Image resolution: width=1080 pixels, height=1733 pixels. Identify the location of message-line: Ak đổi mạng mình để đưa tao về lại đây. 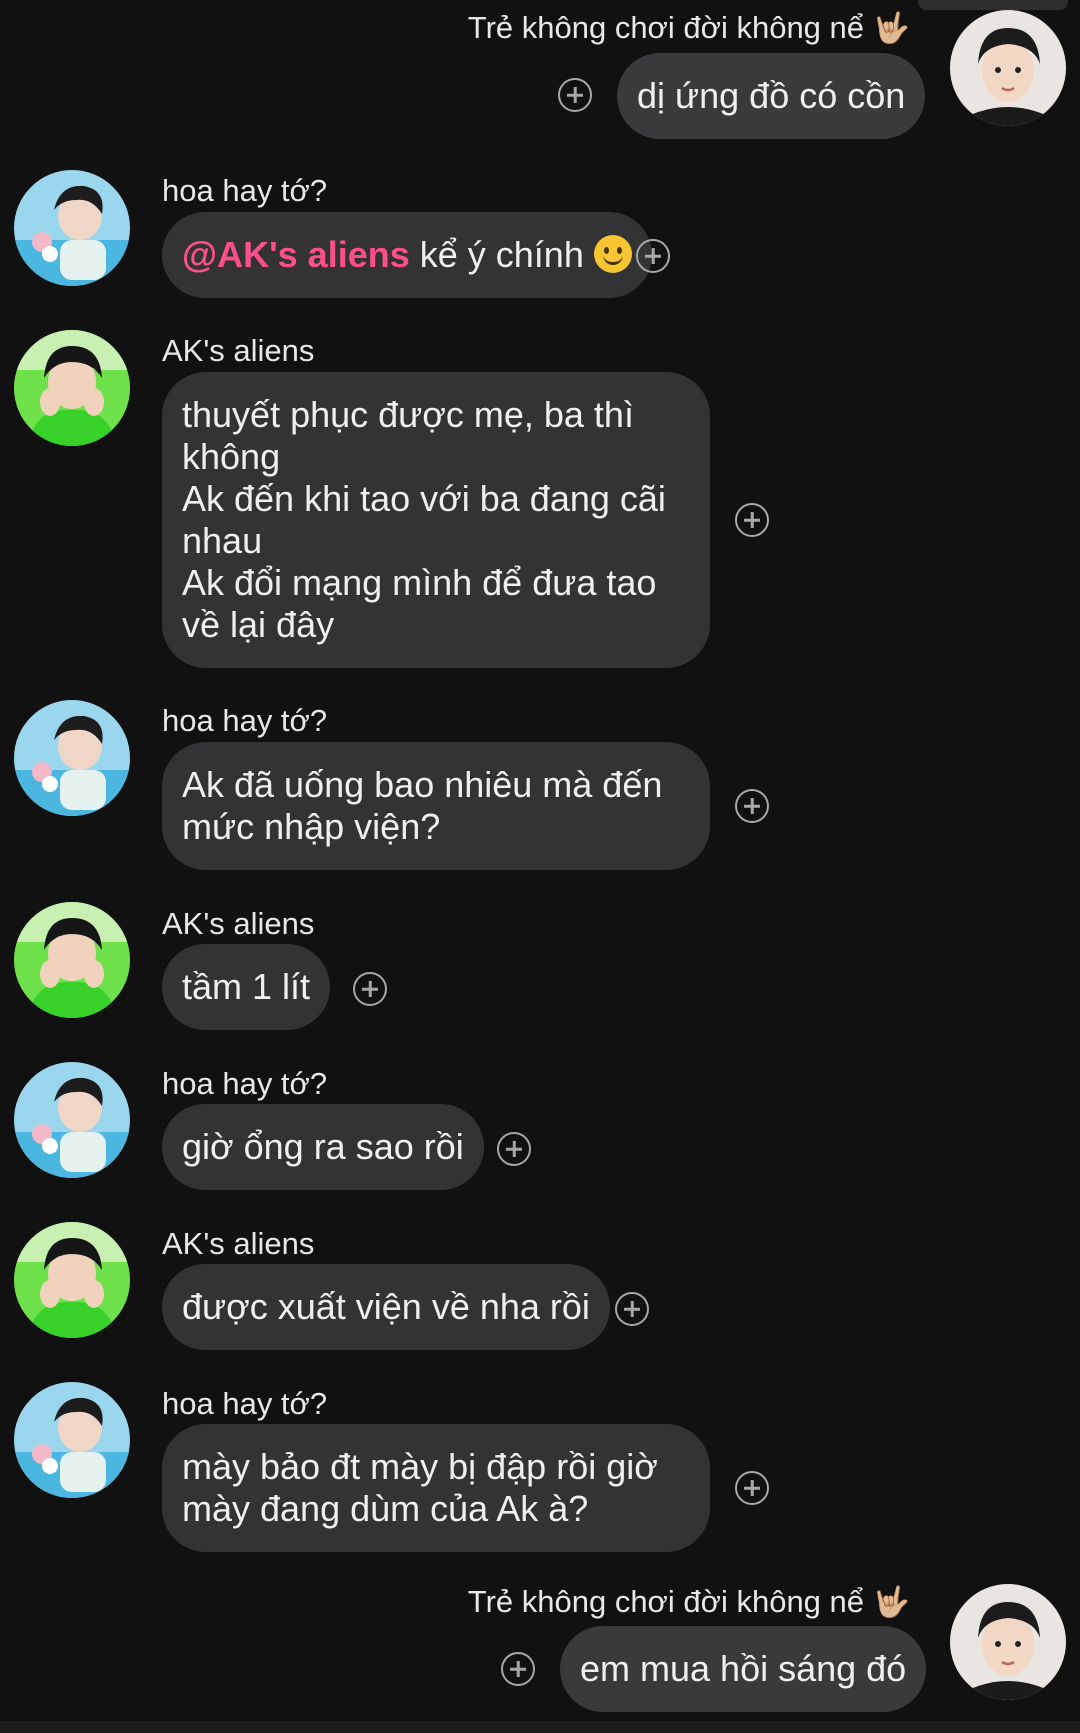
(419, 603).